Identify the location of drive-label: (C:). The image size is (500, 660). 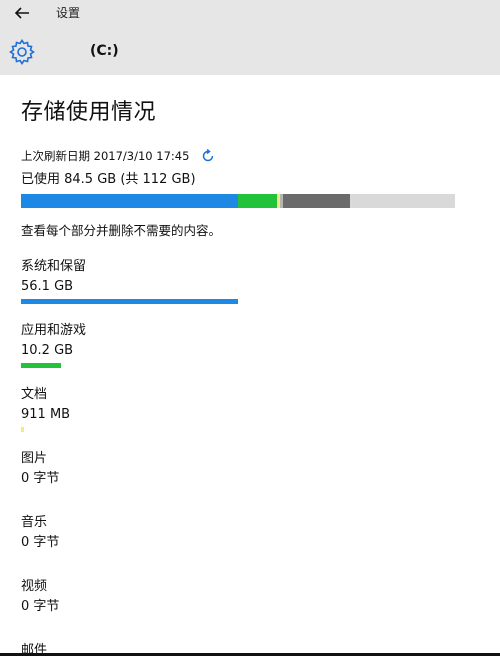
(104, 51).